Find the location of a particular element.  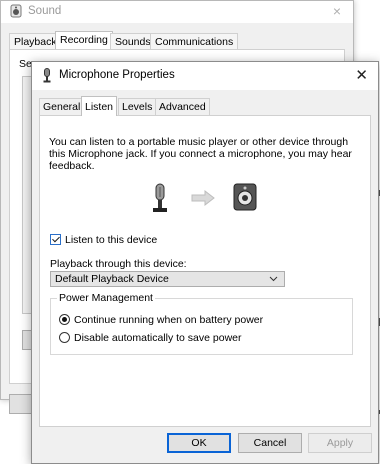

radio-continue-running: Continue running when on battery power is located at coordinates (161, 320).